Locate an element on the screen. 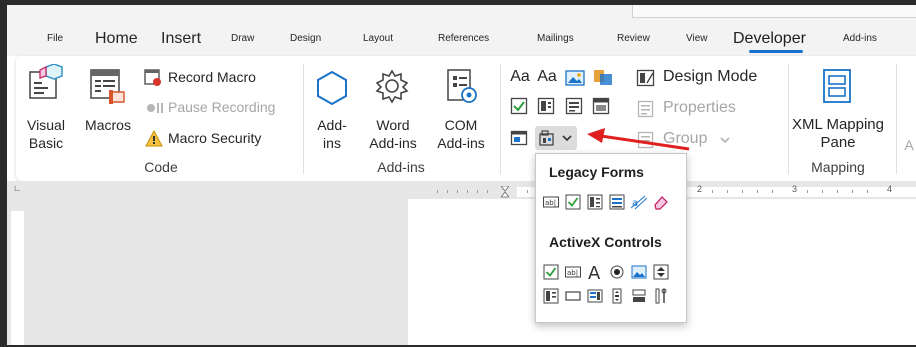  legacy-form-field-shading-icon: a is located at coordinates (639, 202).